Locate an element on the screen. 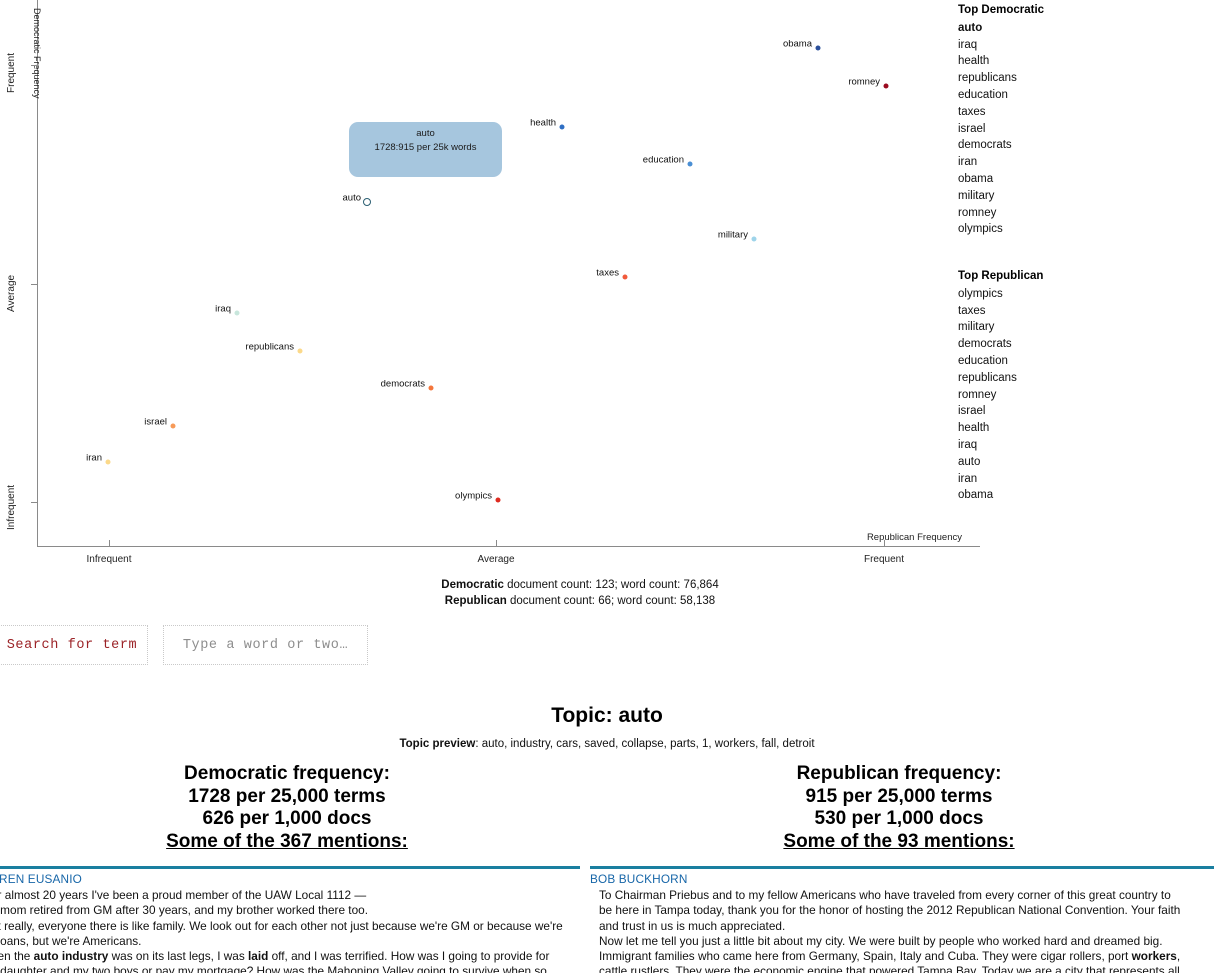 Image resolution: width=1214 pixels, height=973 pixels. x-tick-label: Infrequent is located at coordinates (109, 559).